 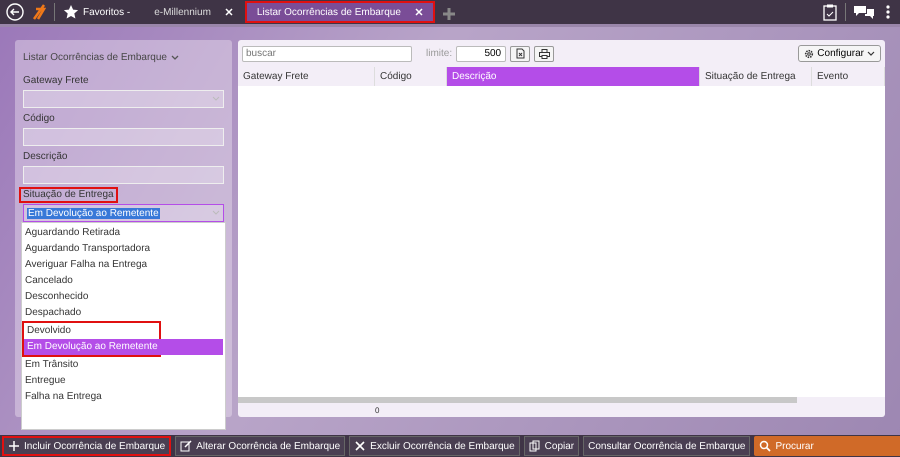 What do you see at coordinates (123, 313) in the screenshot?
I see `dropdown-option: Despachado` at bounding box center [123, 313].